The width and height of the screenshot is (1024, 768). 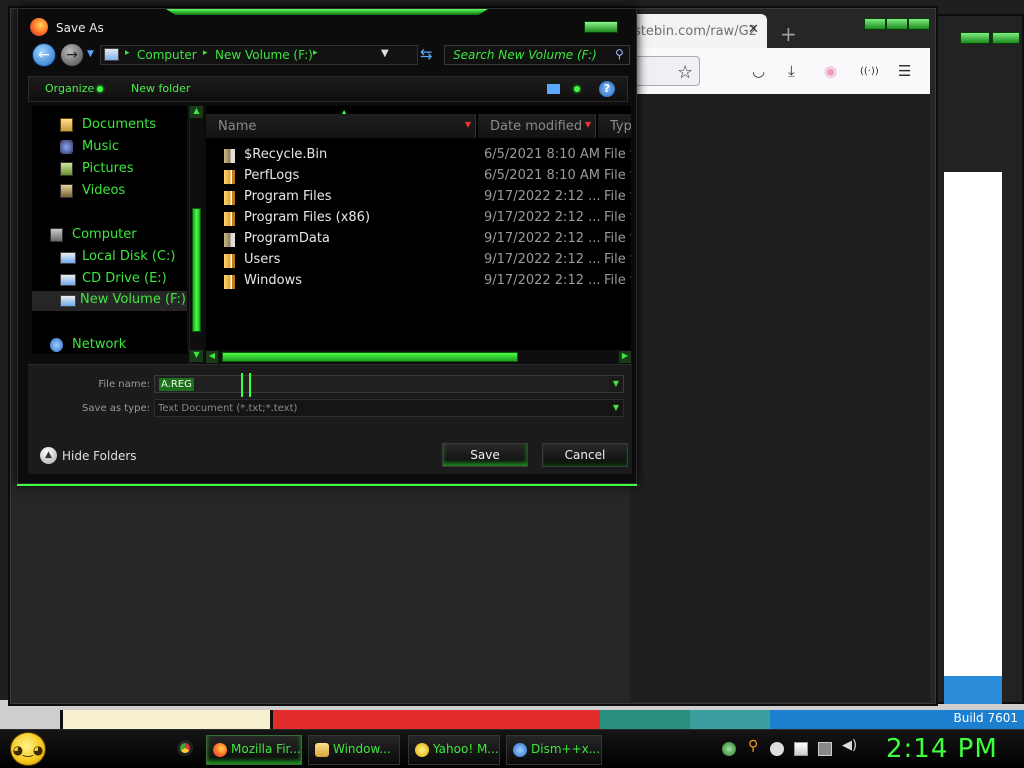 What do you see at coordinates (758, 71) in the screenshot?
I see `pocket-icon: ◡` at bounding box center [758, 71].